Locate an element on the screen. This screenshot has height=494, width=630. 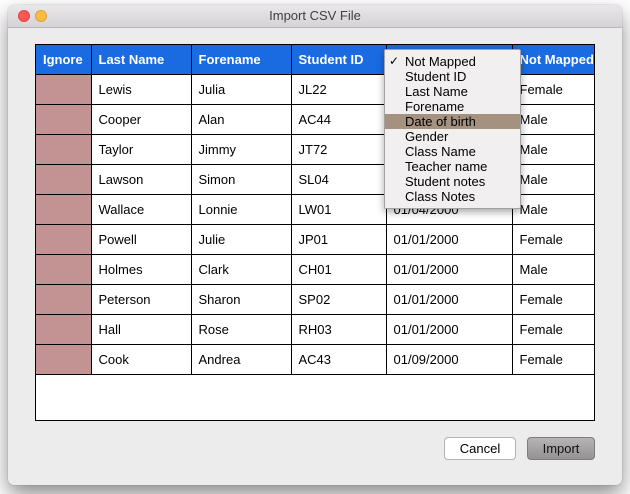
table-row: Cook Andrea AC43 01/09/2000 Female is located at coordinates (315, 359).